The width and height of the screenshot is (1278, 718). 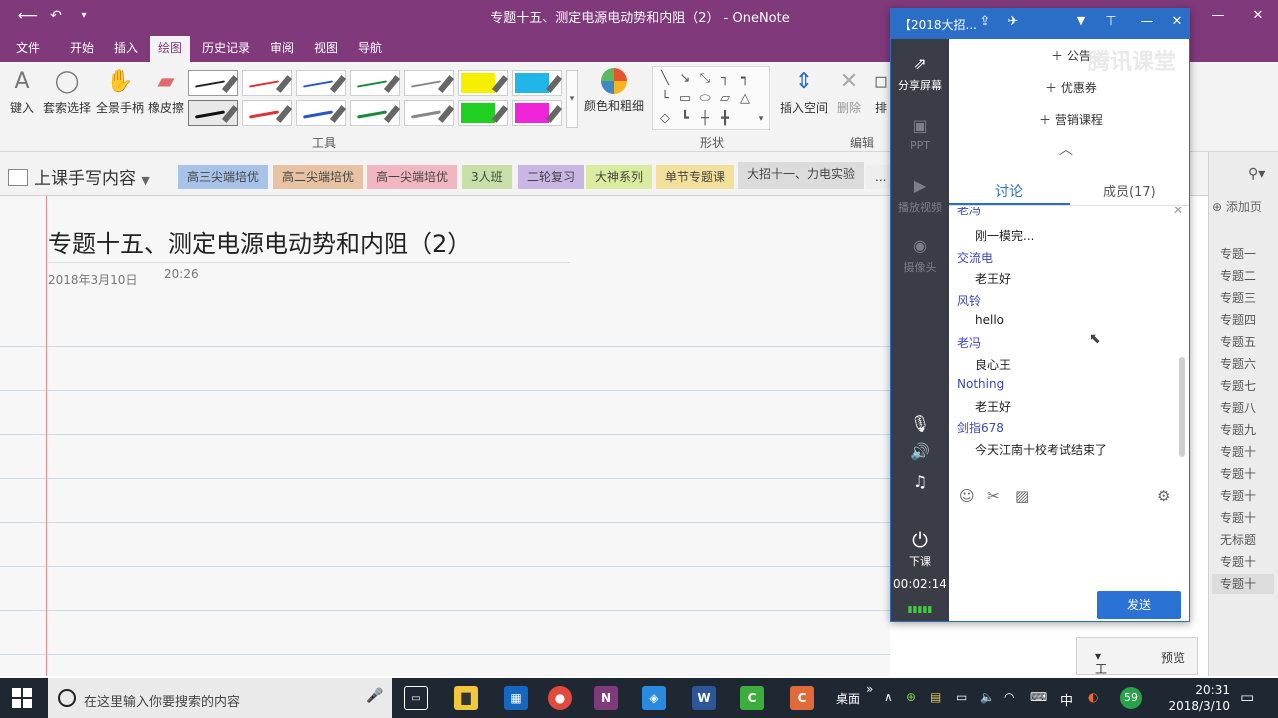 I want to click on tray-badge: 59, so click(x=1131, y=698).